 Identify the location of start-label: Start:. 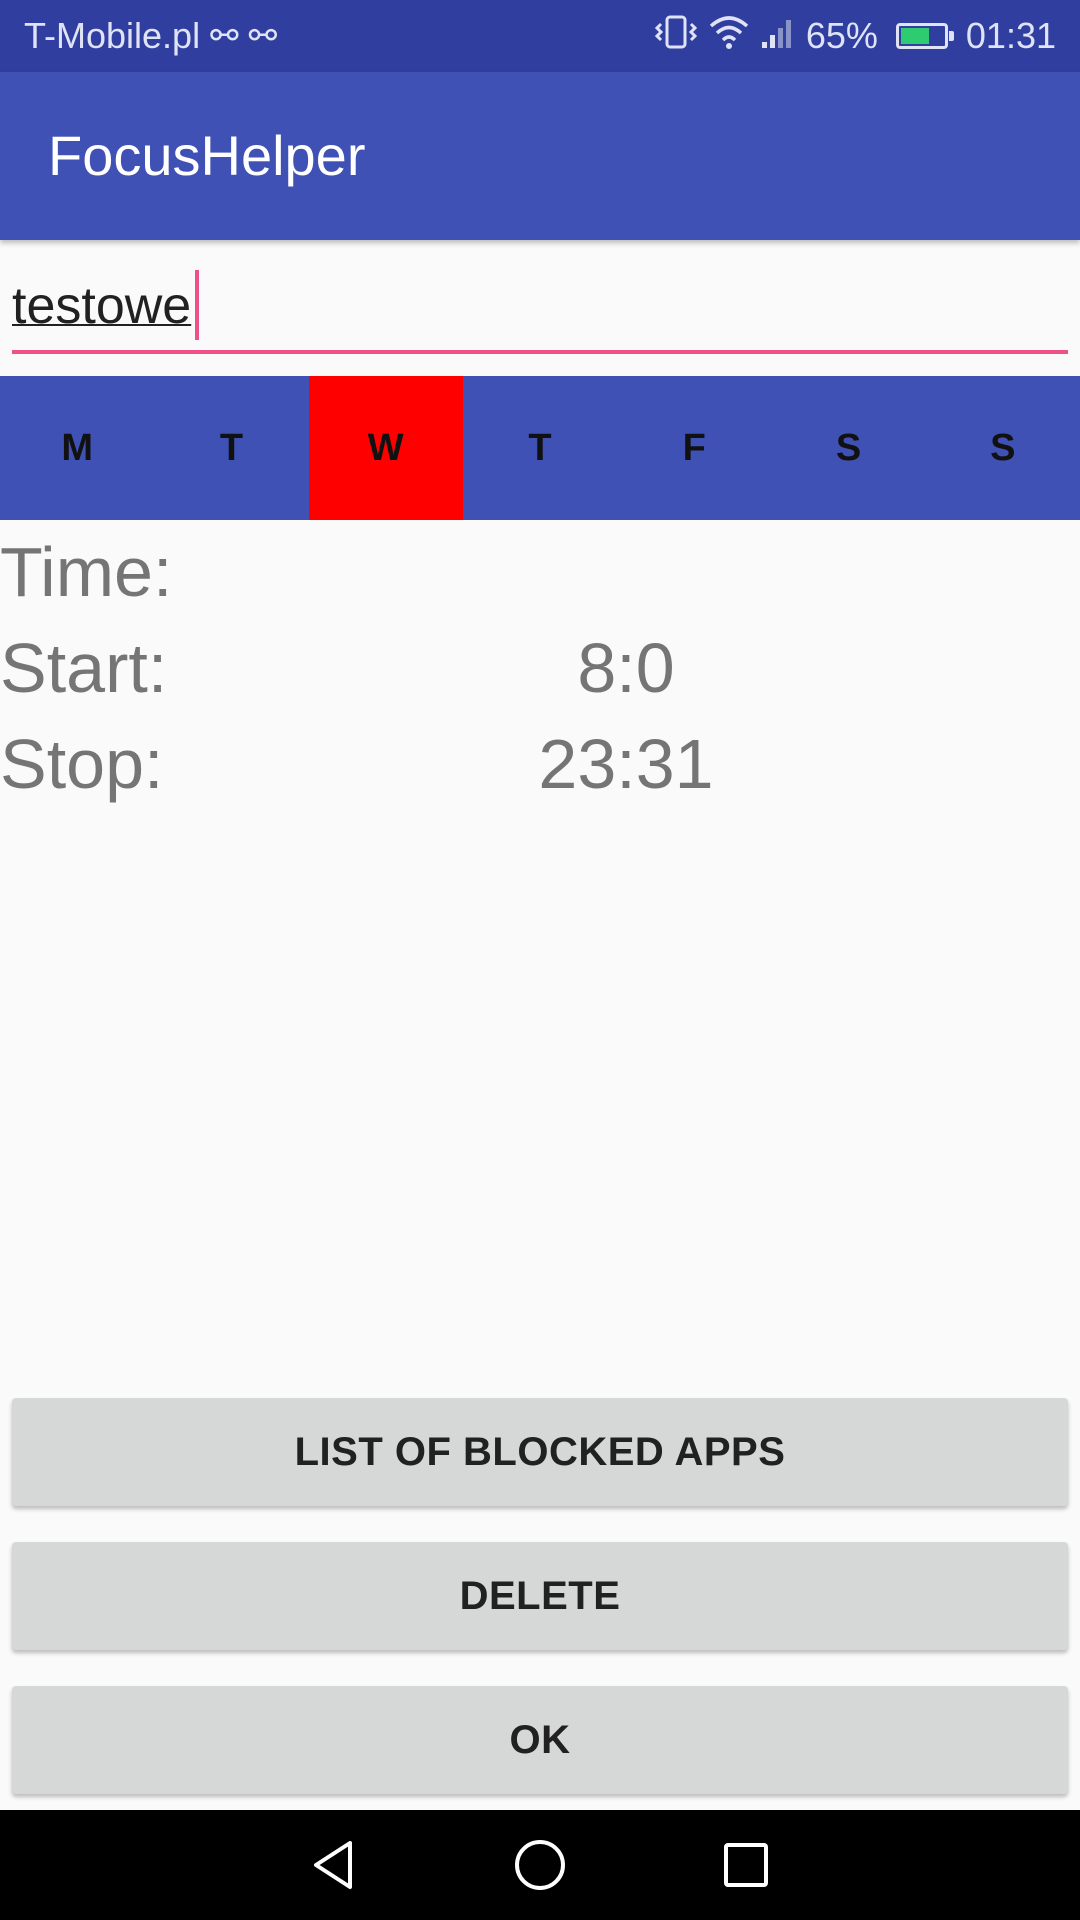
(84, 668).